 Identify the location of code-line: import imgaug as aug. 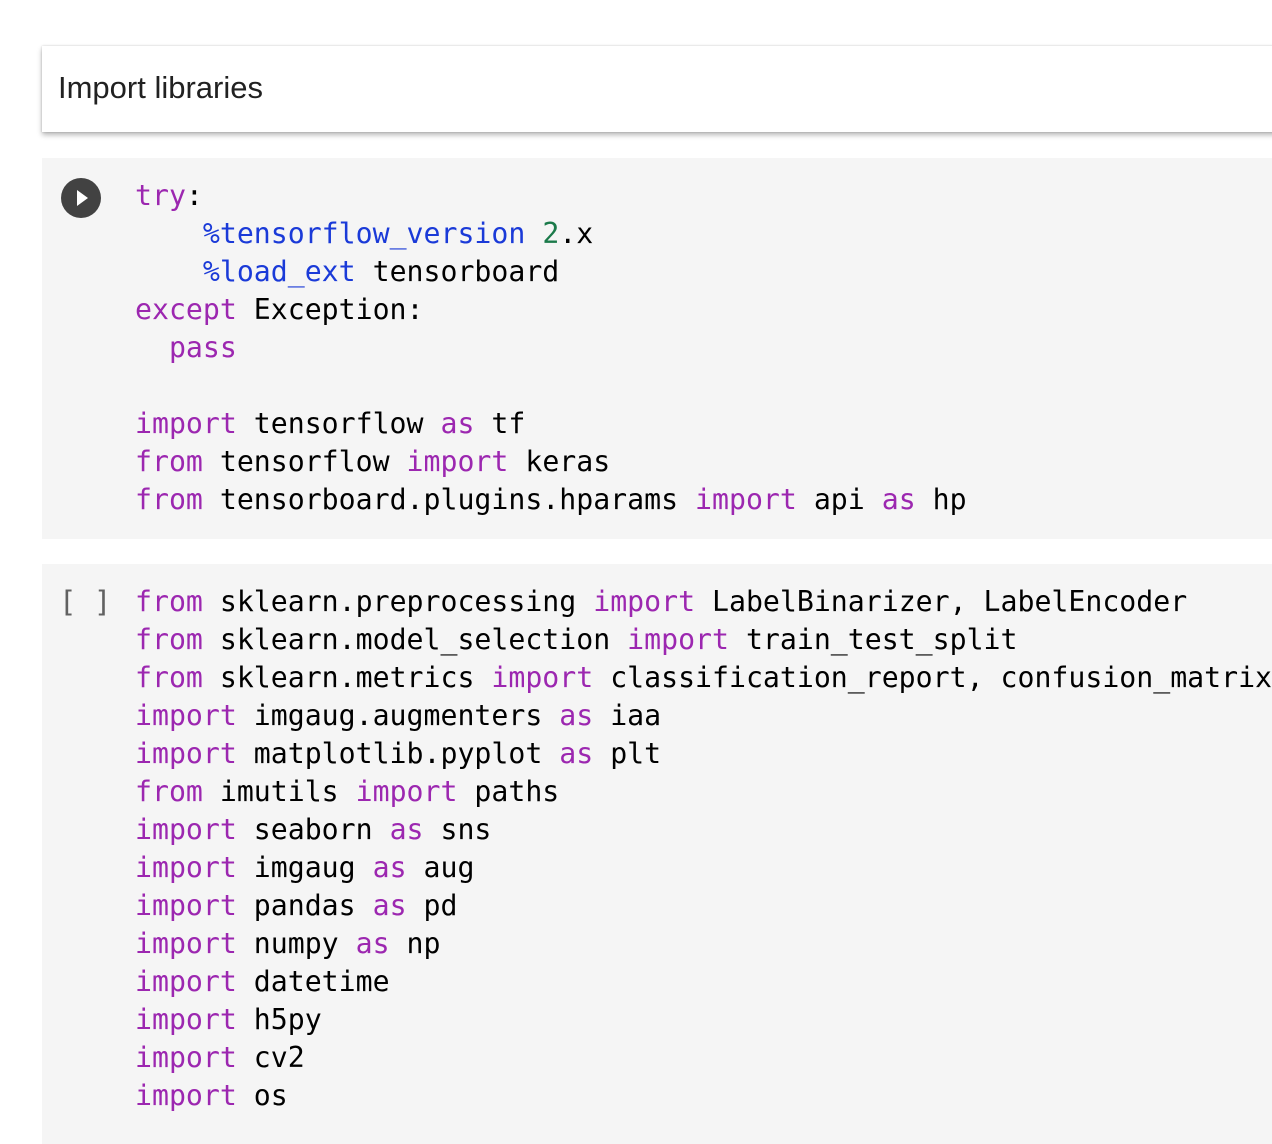
(703, 868).